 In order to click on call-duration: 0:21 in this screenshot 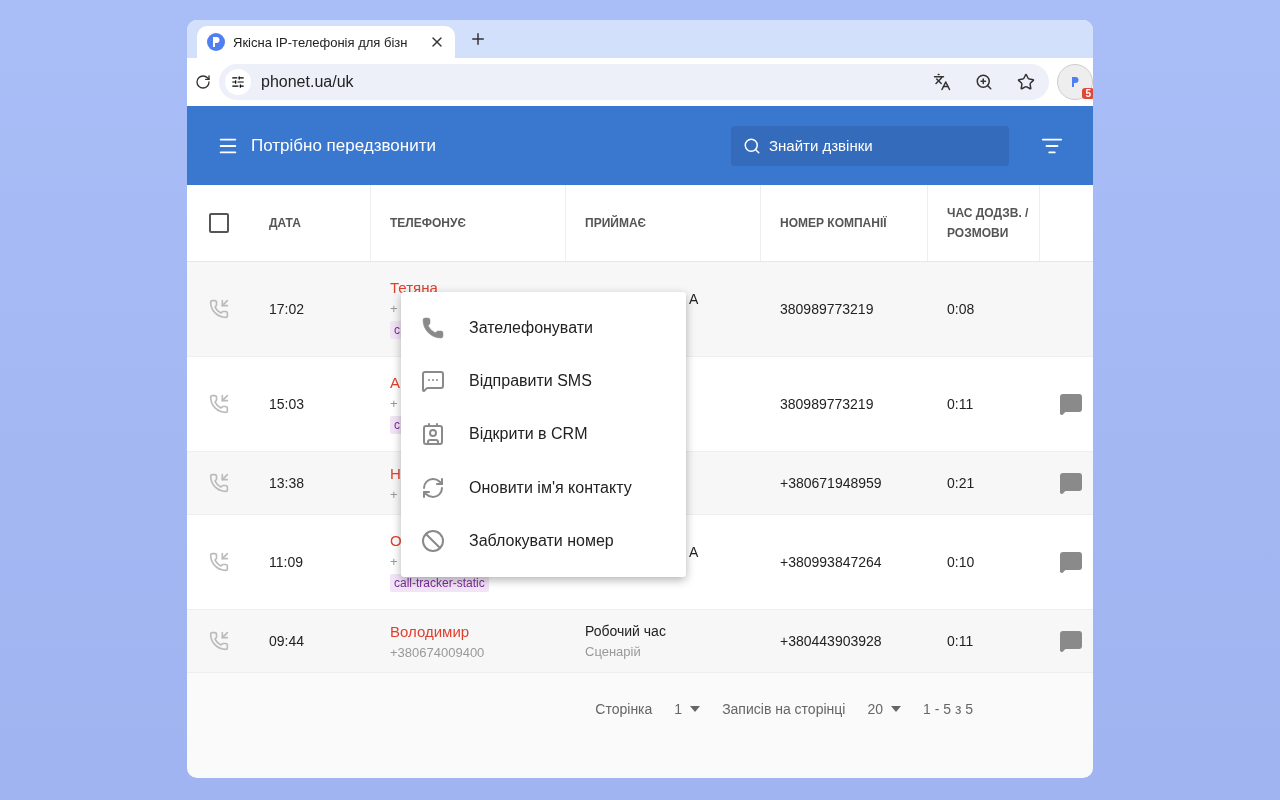, I will do `click(961, 483)`.